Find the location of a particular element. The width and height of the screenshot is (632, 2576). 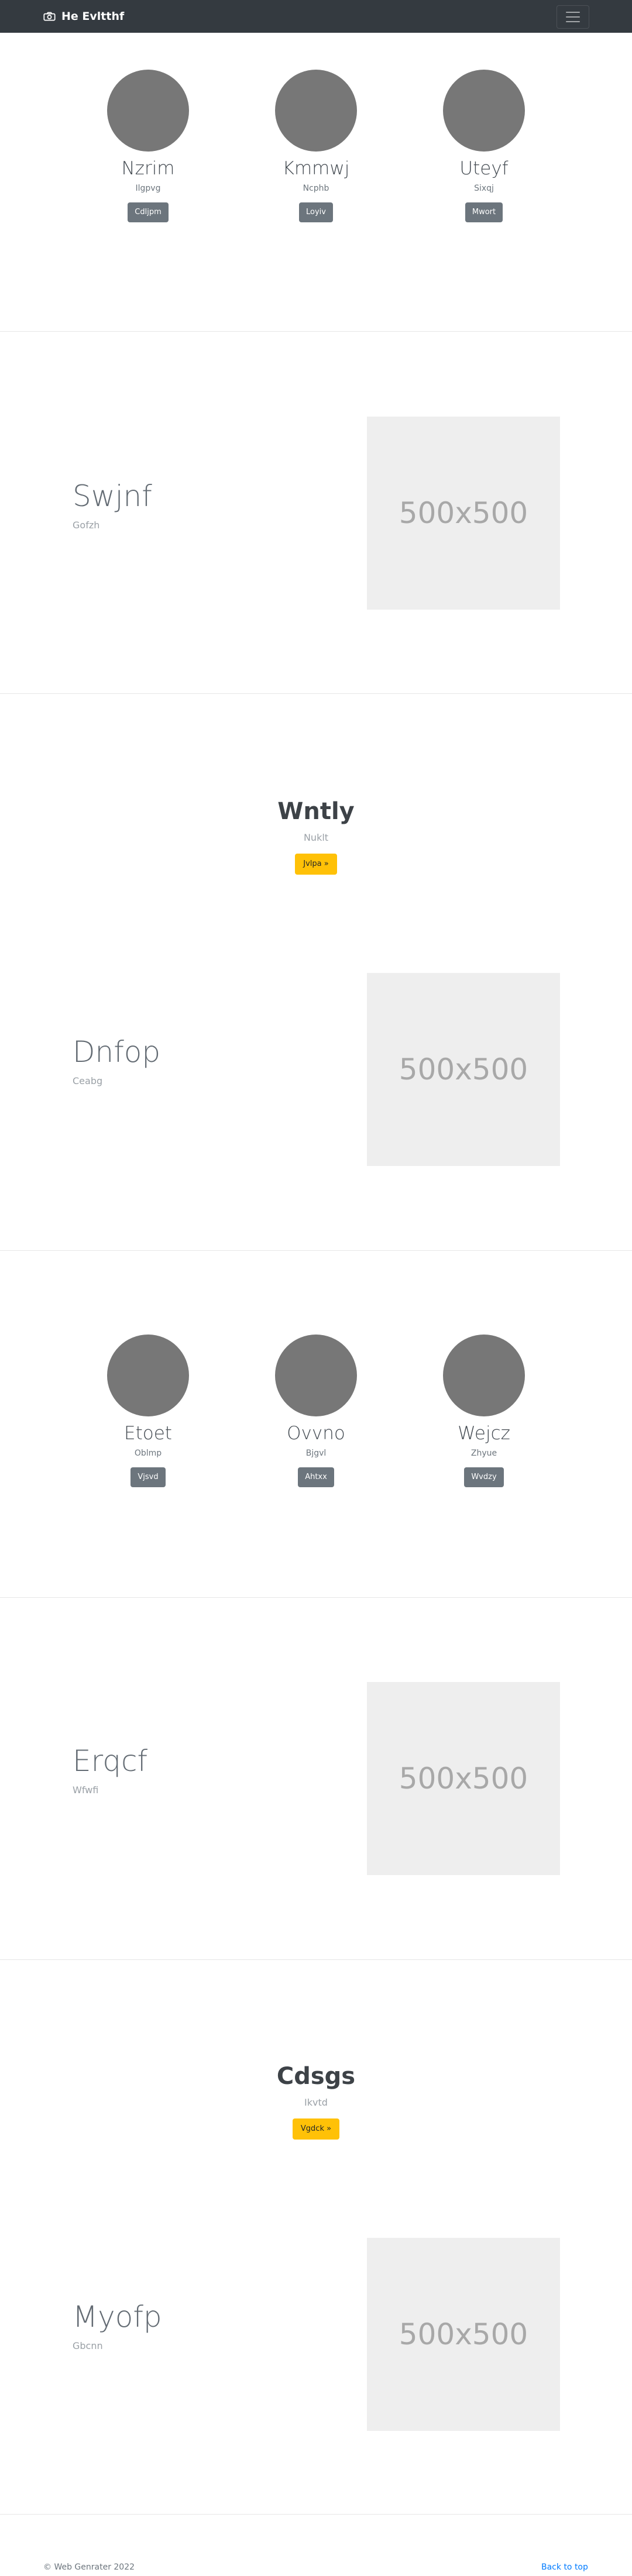

feature-title: Myofp is located at coordinates (117, 2317).